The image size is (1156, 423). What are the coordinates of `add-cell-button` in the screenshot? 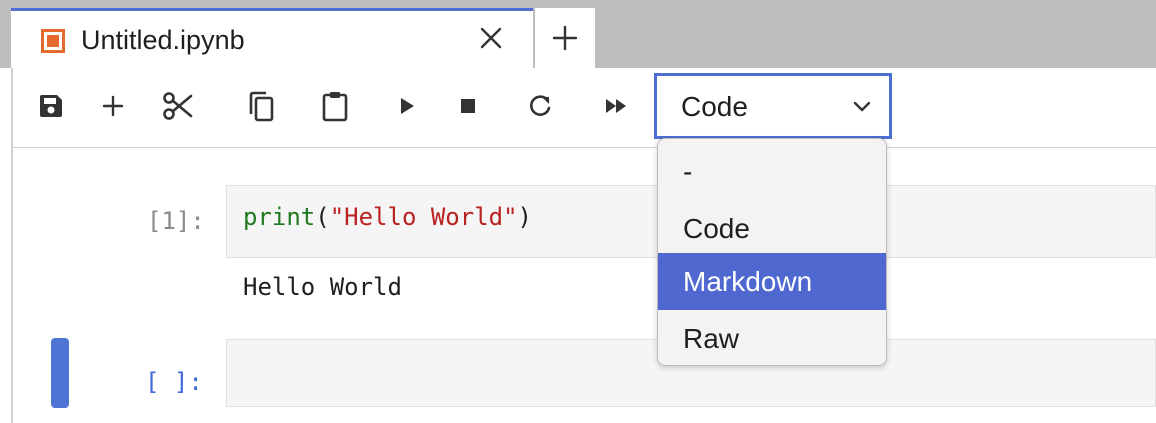 It's located at (113, 106).